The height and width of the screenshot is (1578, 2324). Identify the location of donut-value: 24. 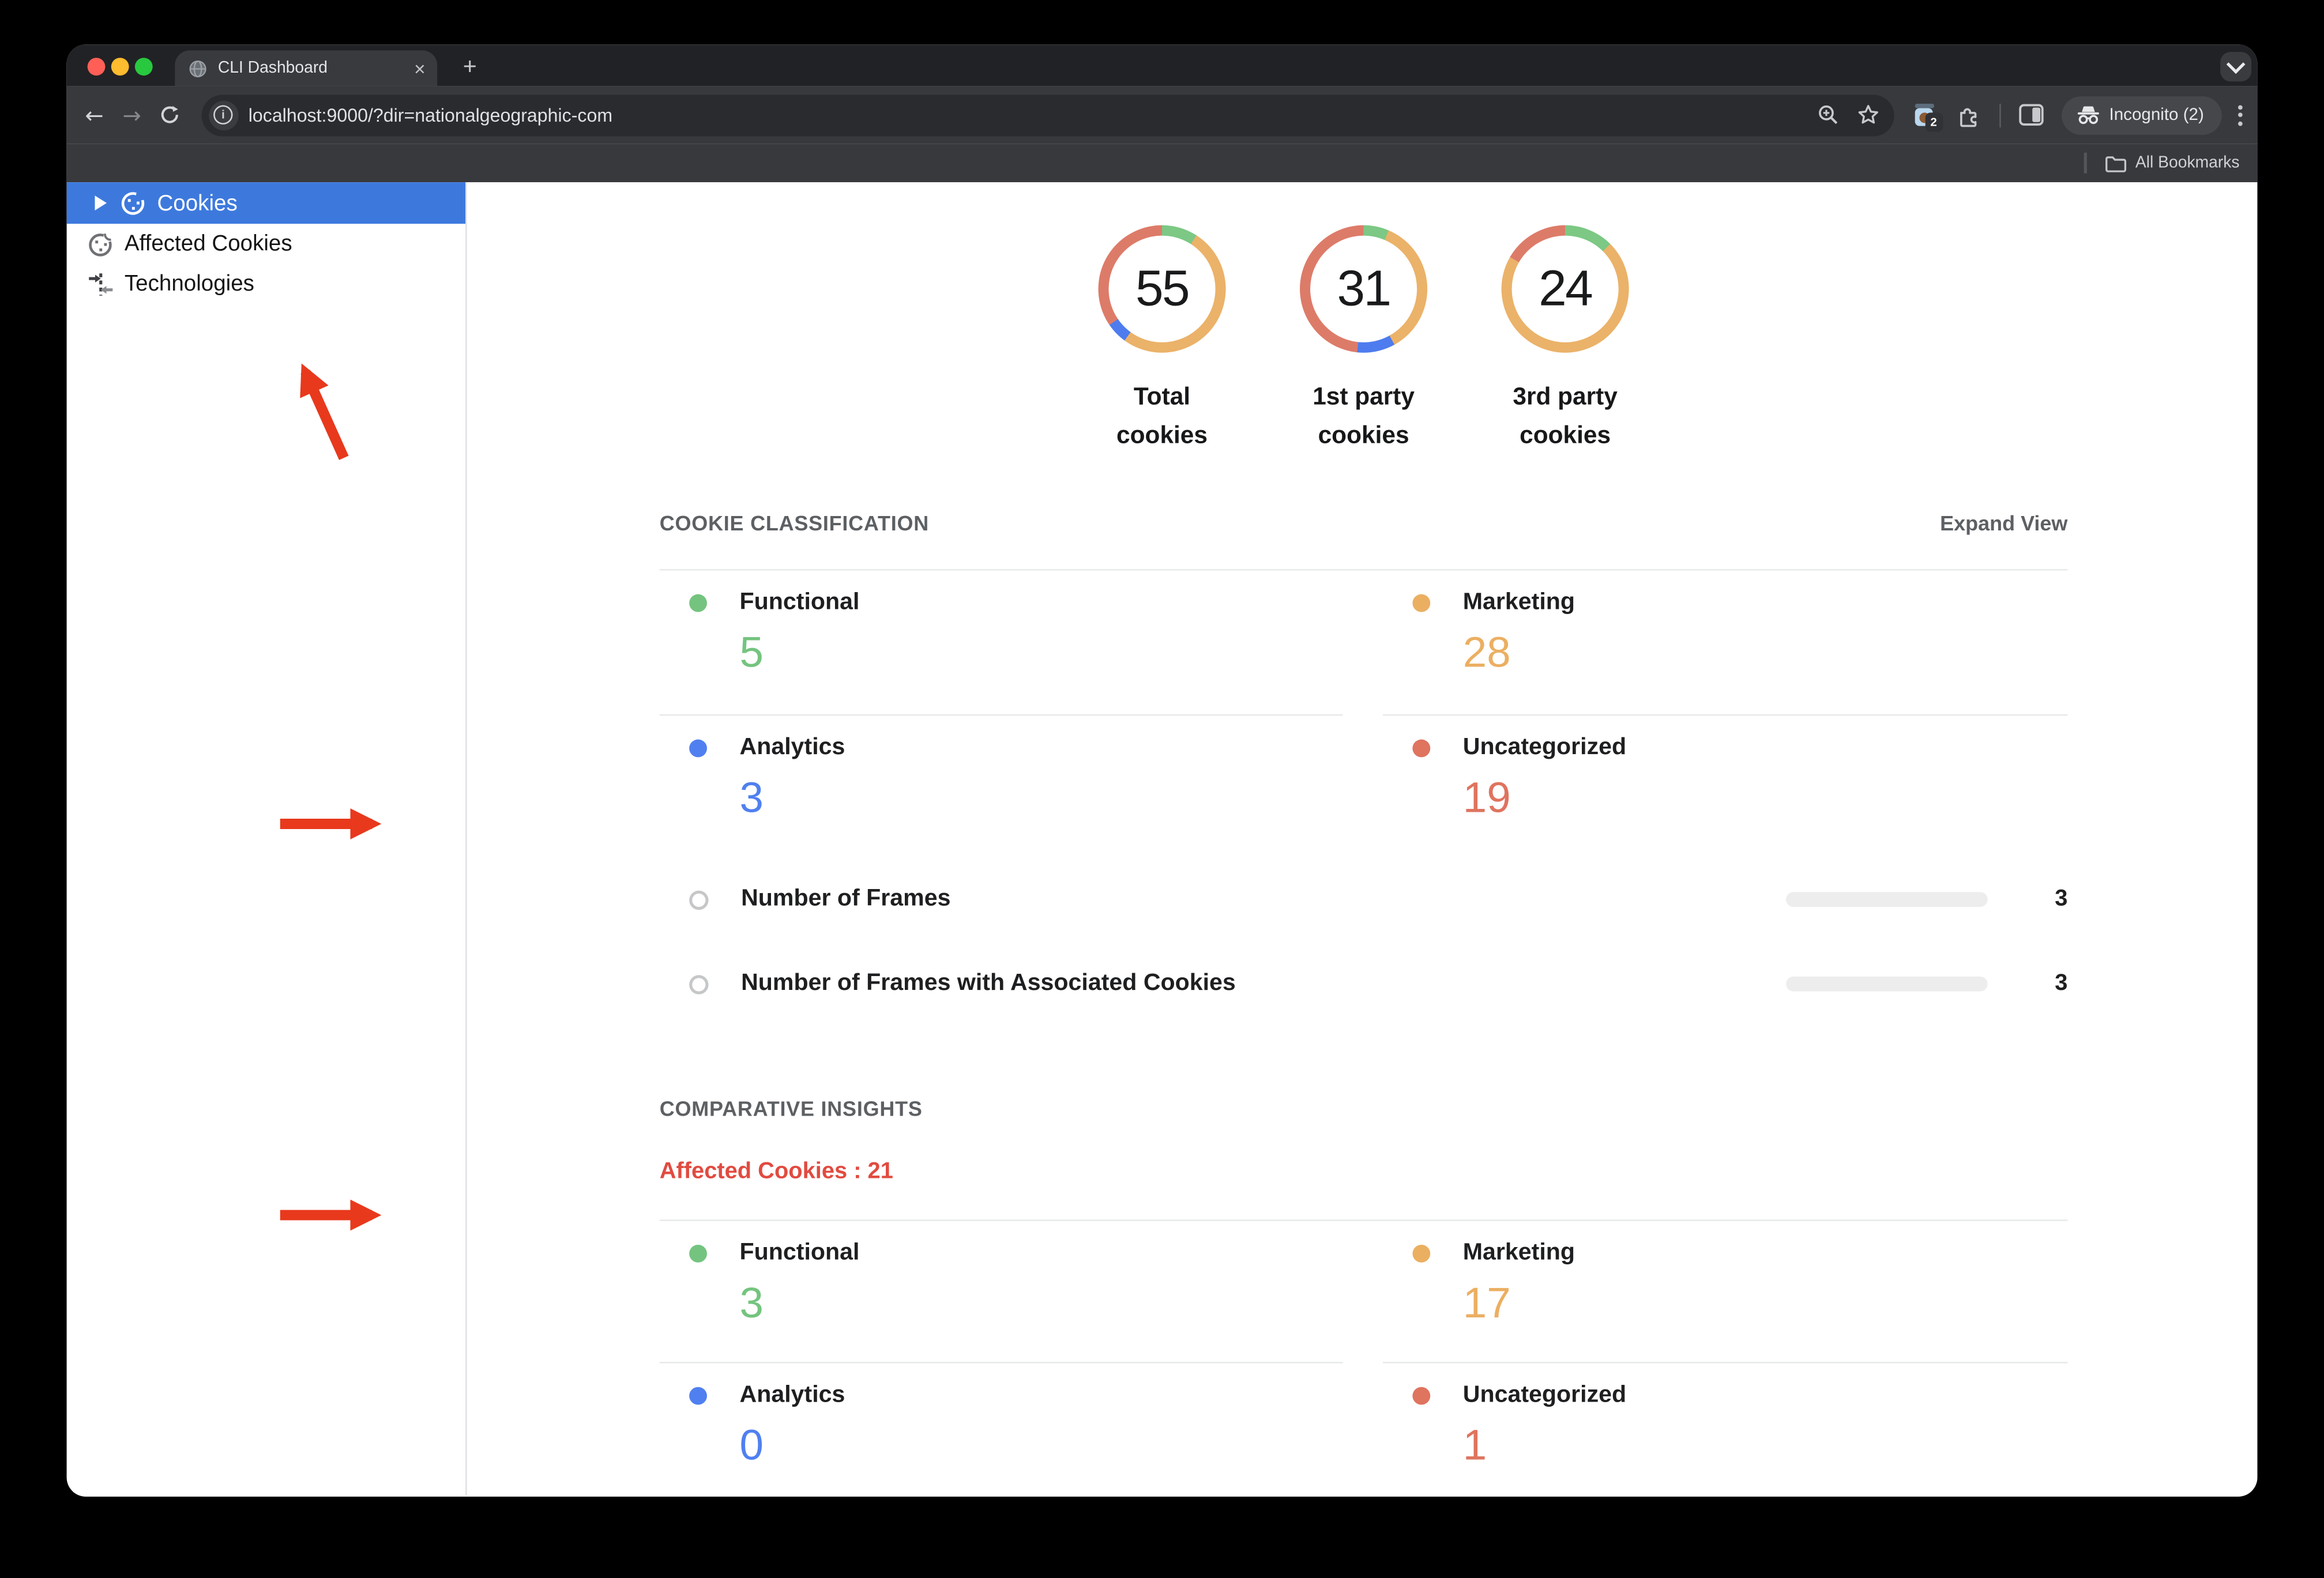
(1566, 288).